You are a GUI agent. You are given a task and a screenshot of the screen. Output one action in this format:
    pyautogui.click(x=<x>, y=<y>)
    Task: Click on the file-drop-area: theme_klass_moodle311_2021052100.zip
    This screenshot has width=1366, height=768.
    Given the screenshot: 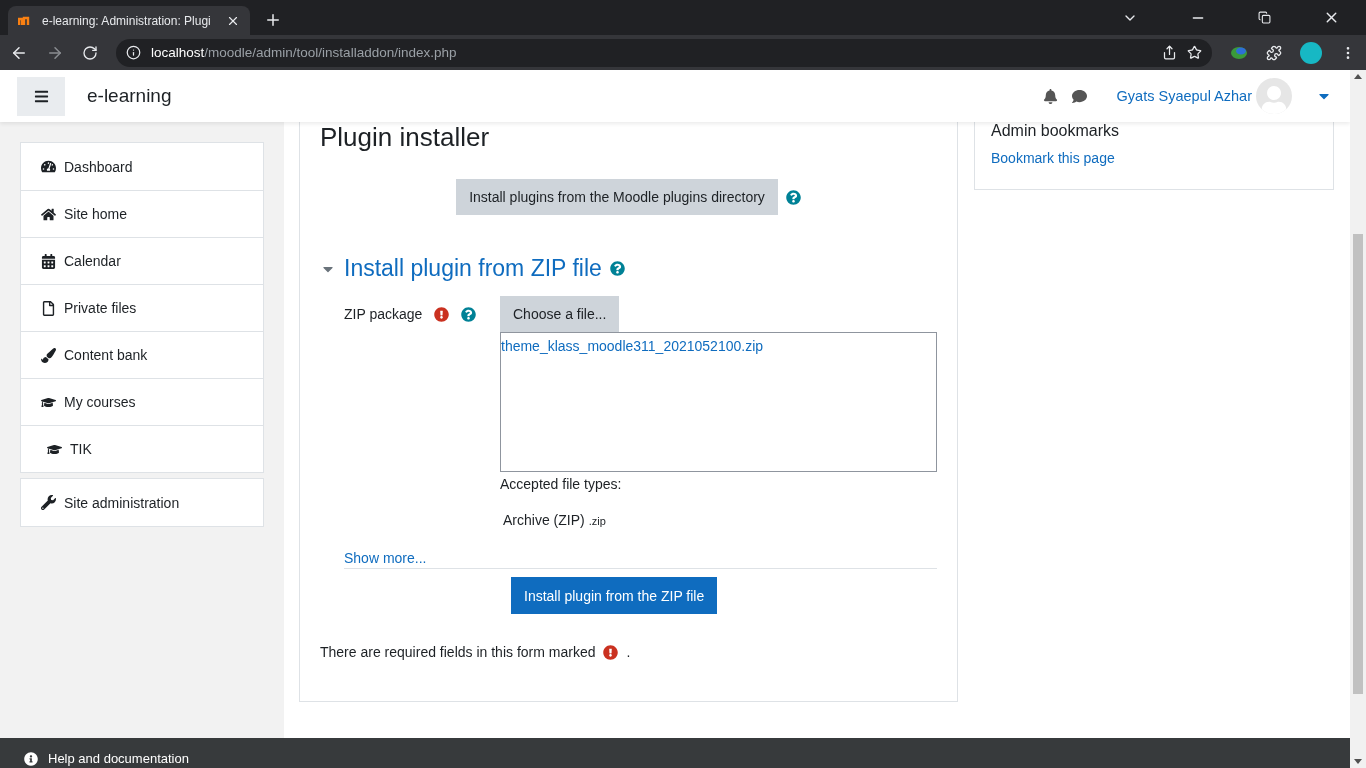 What is the action you would take?
    pyautogui.click(x=718, y=402)
    